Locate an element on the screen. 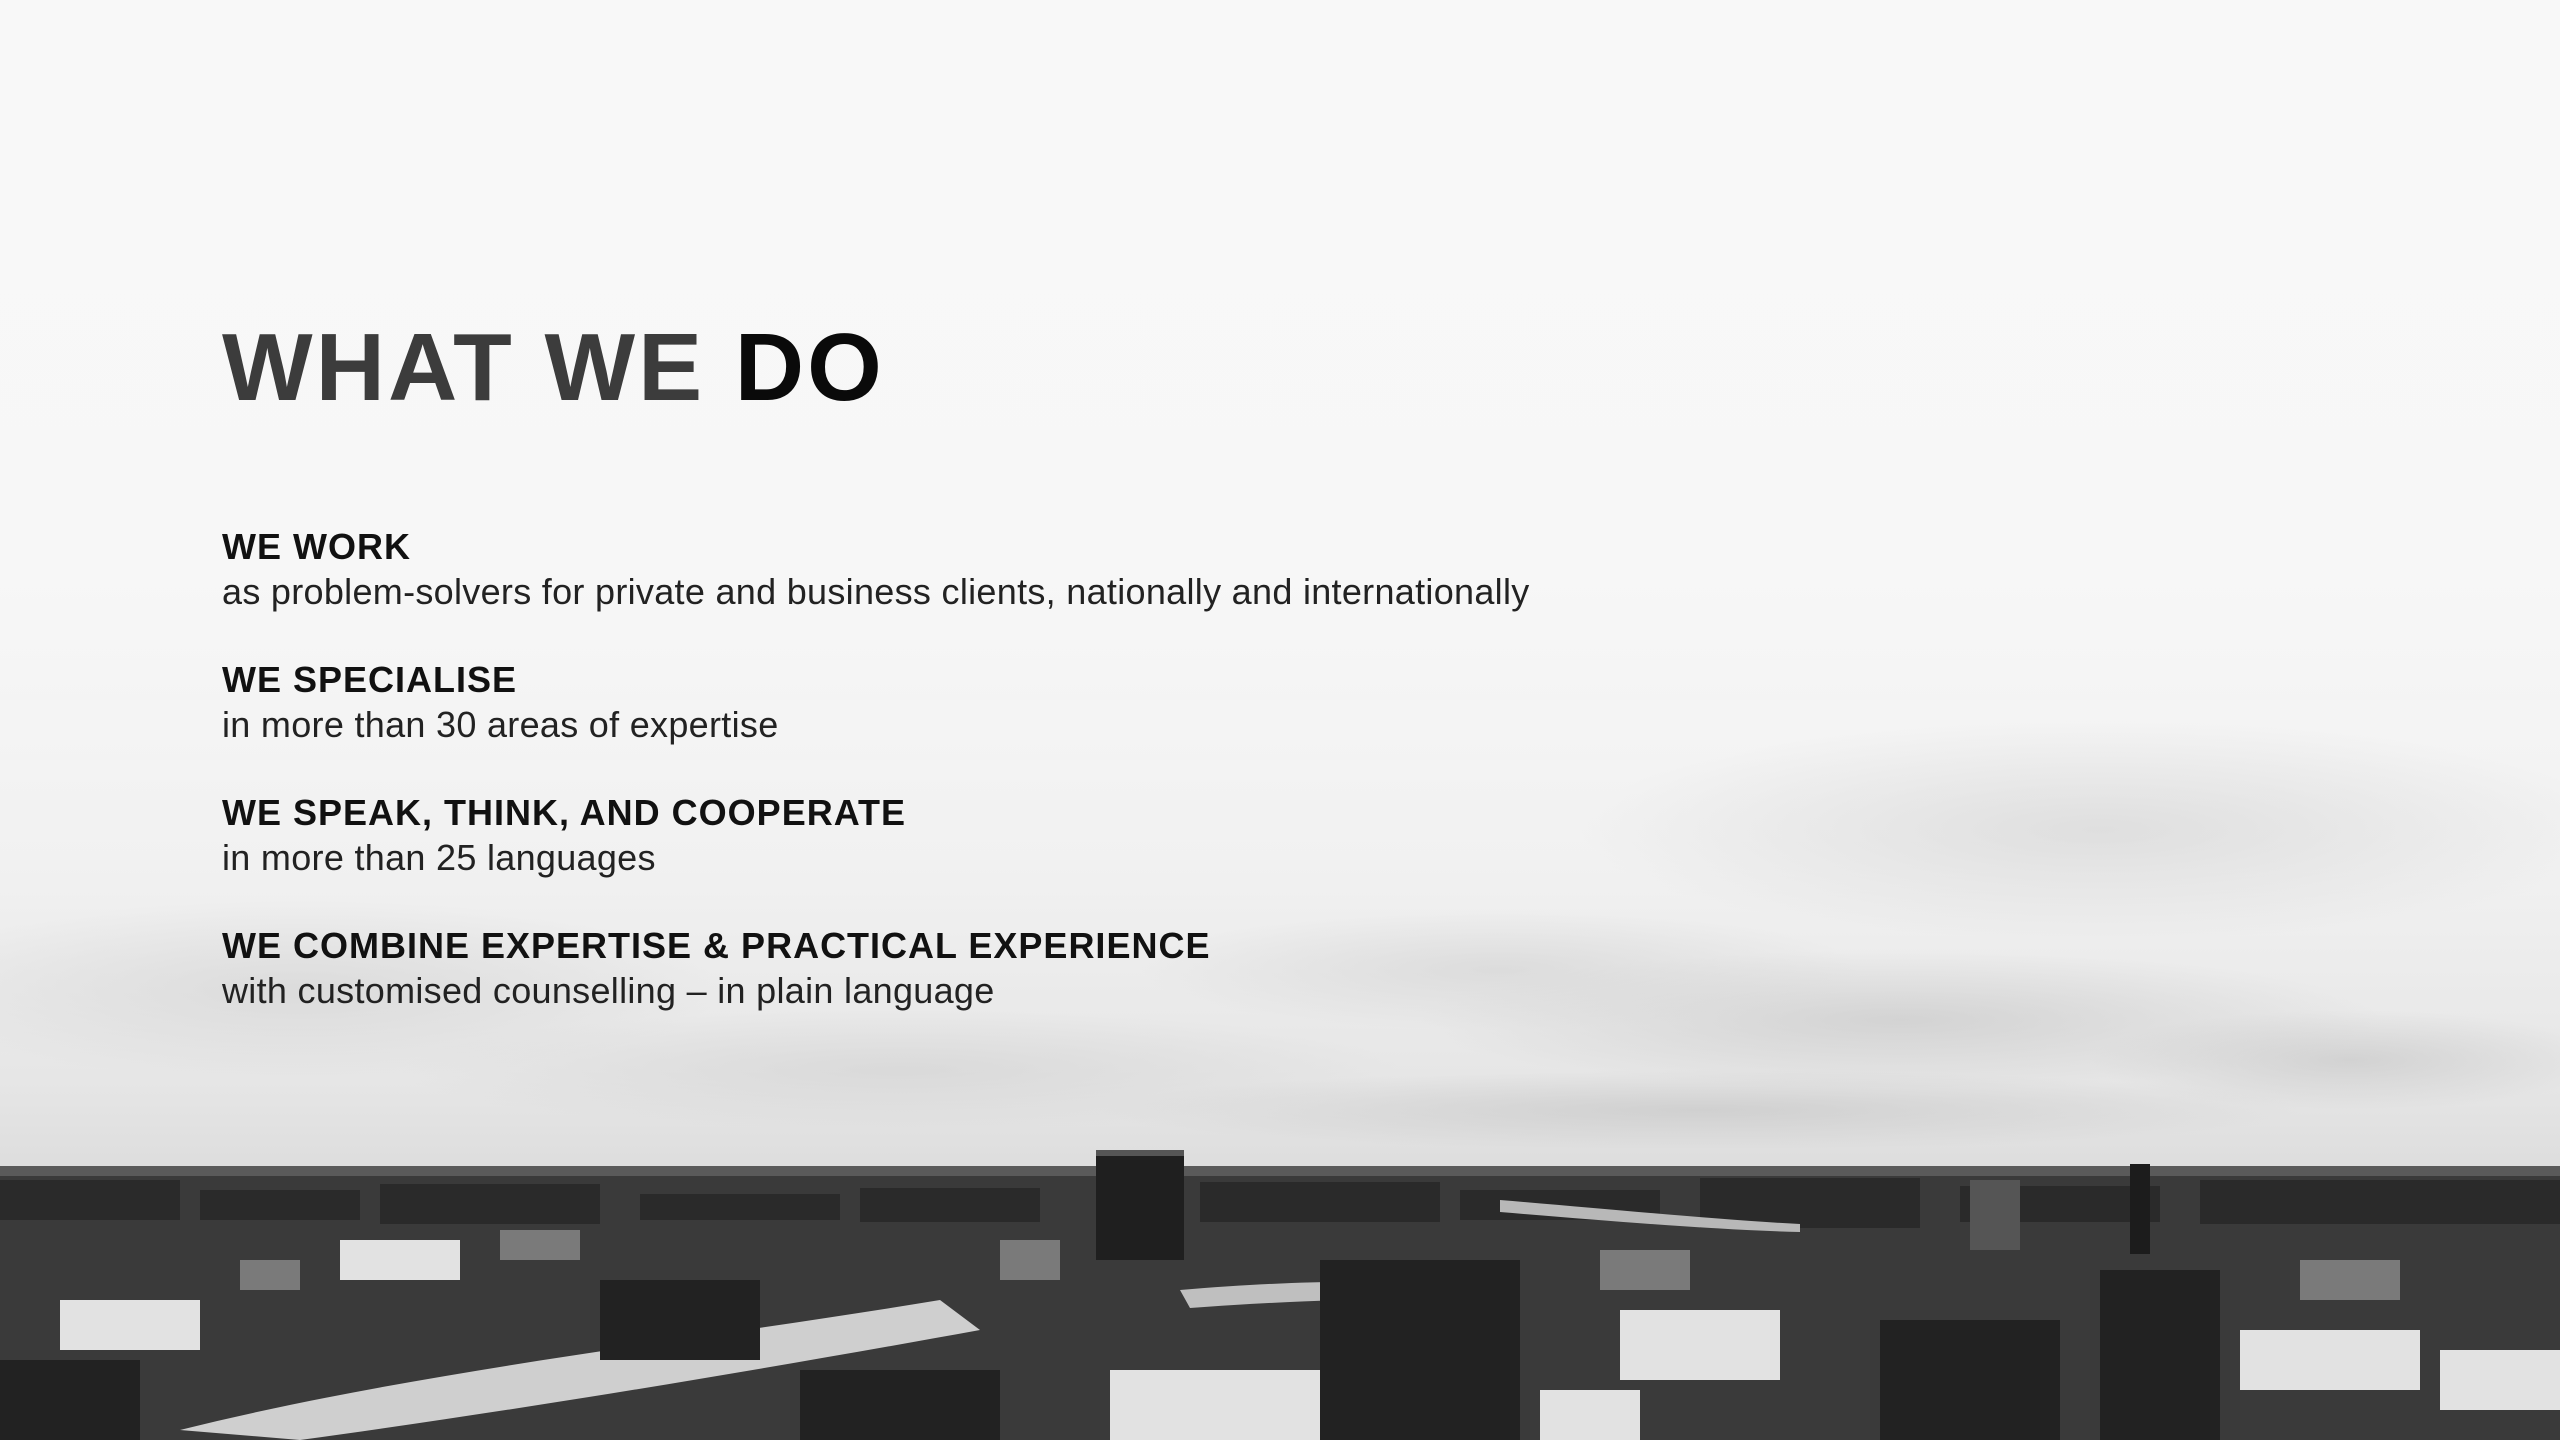 The width and height of the screenshot is (2560, 1440). statement-title: WE SPEAK, THINK, AND COOPERATE is located at coordinates (564, 812).